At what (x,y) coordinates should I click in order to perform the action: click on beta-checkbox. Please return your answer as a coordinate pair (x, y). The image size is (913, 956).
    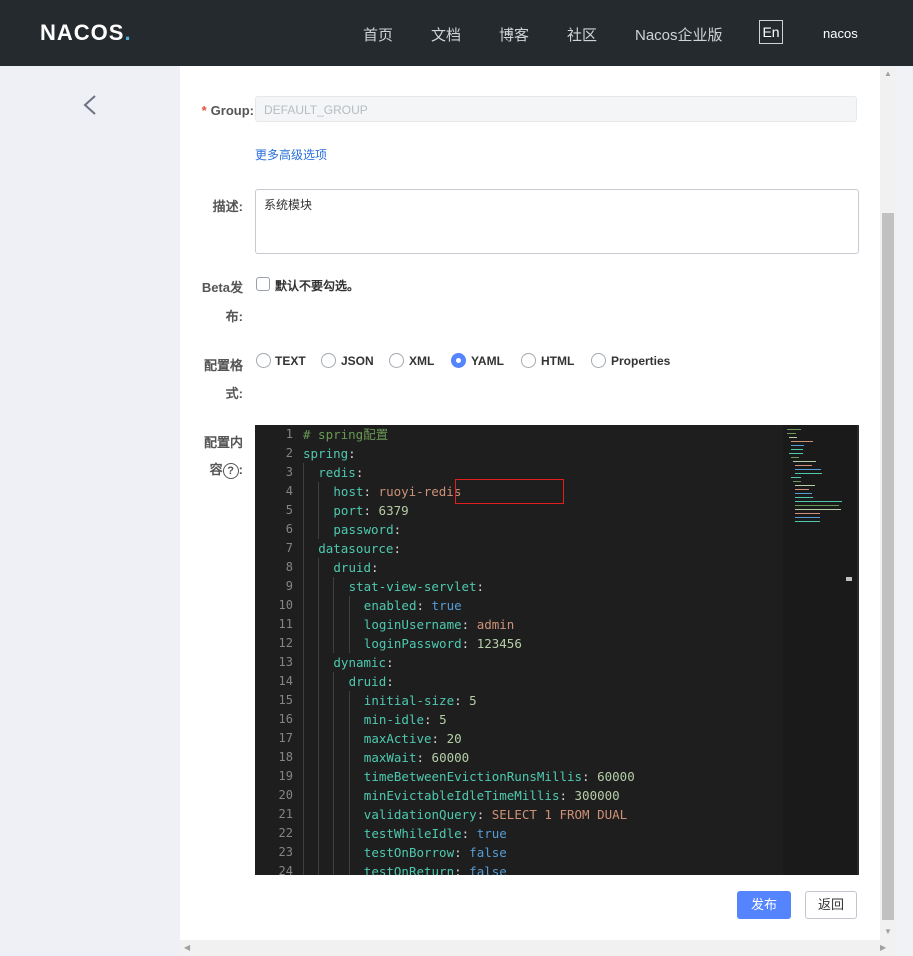
    Looking at the image, I should click on (263, 284).